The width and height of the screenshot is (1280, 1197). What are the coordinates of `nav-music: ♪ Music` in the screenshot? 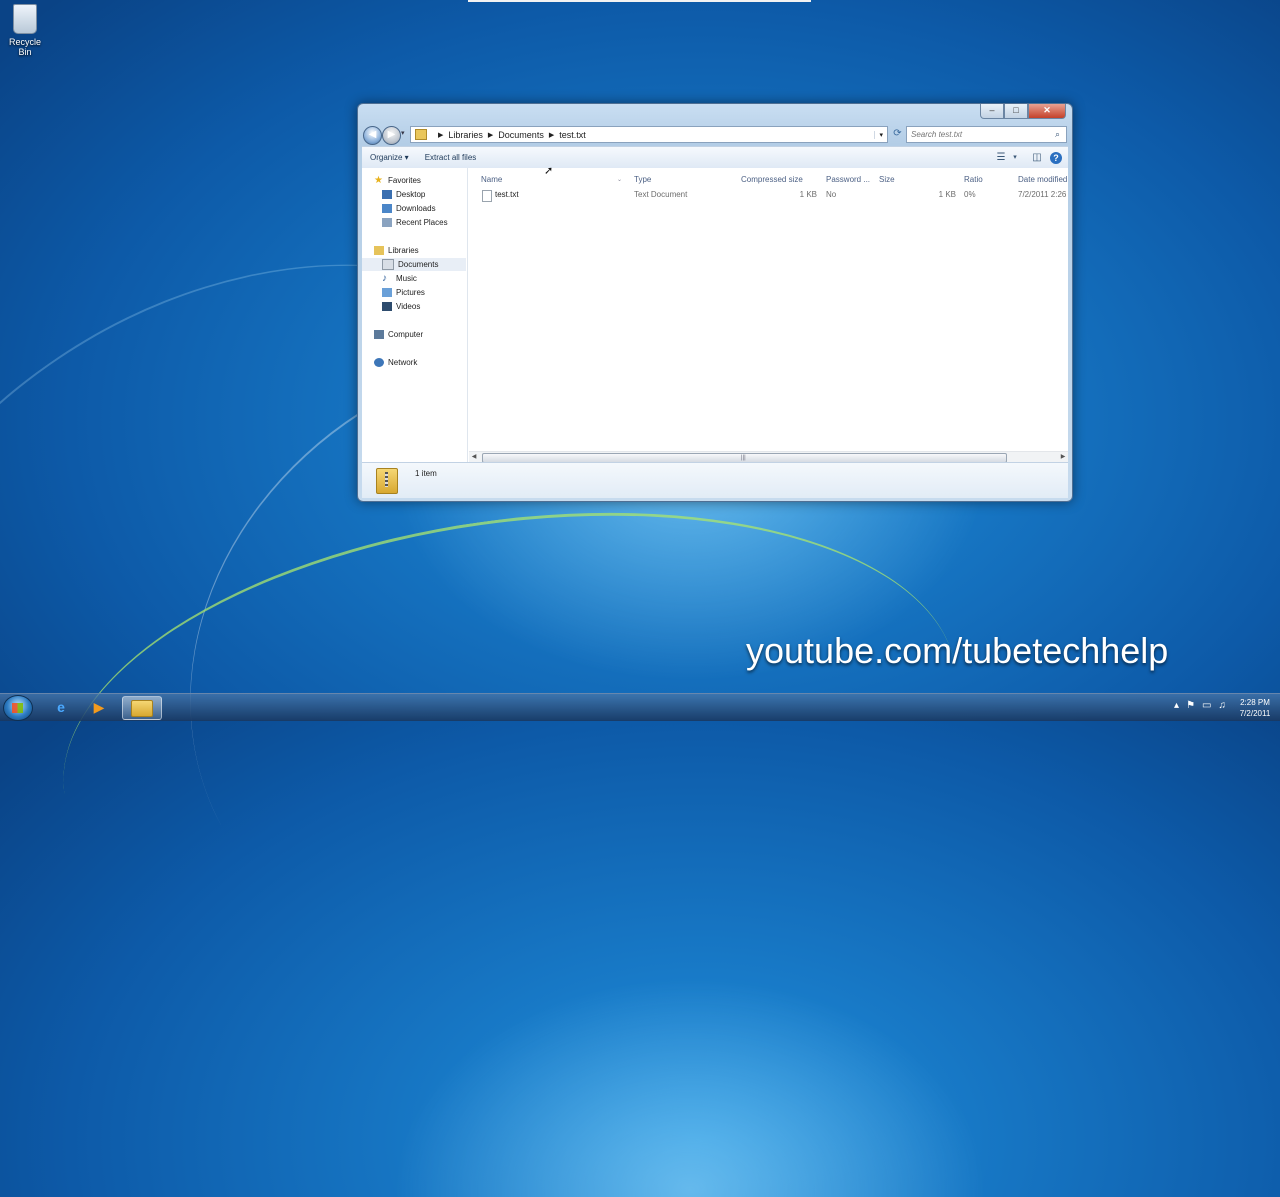 It's located at (399, 278).